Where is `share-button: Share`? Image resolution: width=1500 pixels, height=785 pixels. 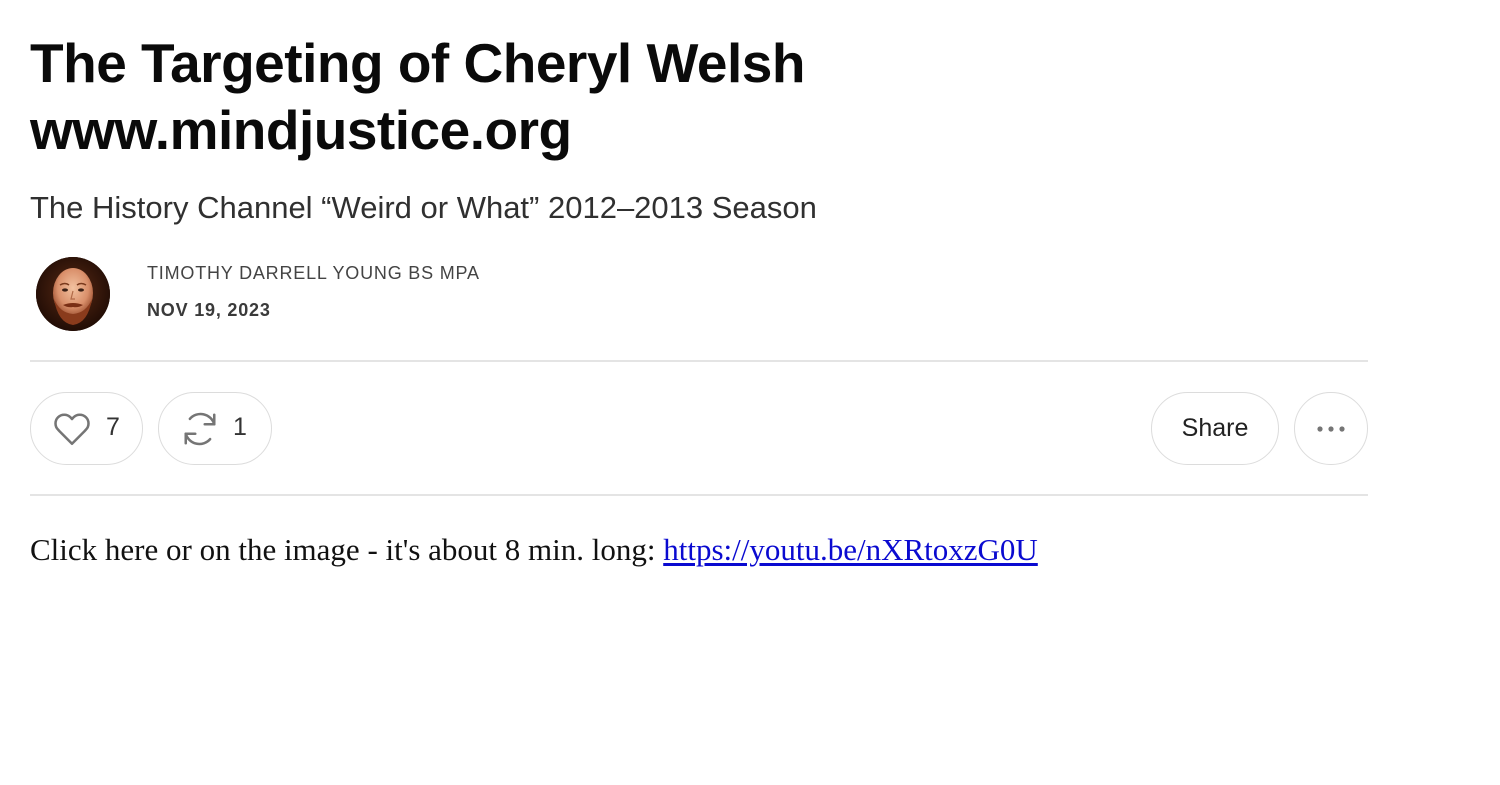 share-button: Share is located at coordinates (1215, 428).